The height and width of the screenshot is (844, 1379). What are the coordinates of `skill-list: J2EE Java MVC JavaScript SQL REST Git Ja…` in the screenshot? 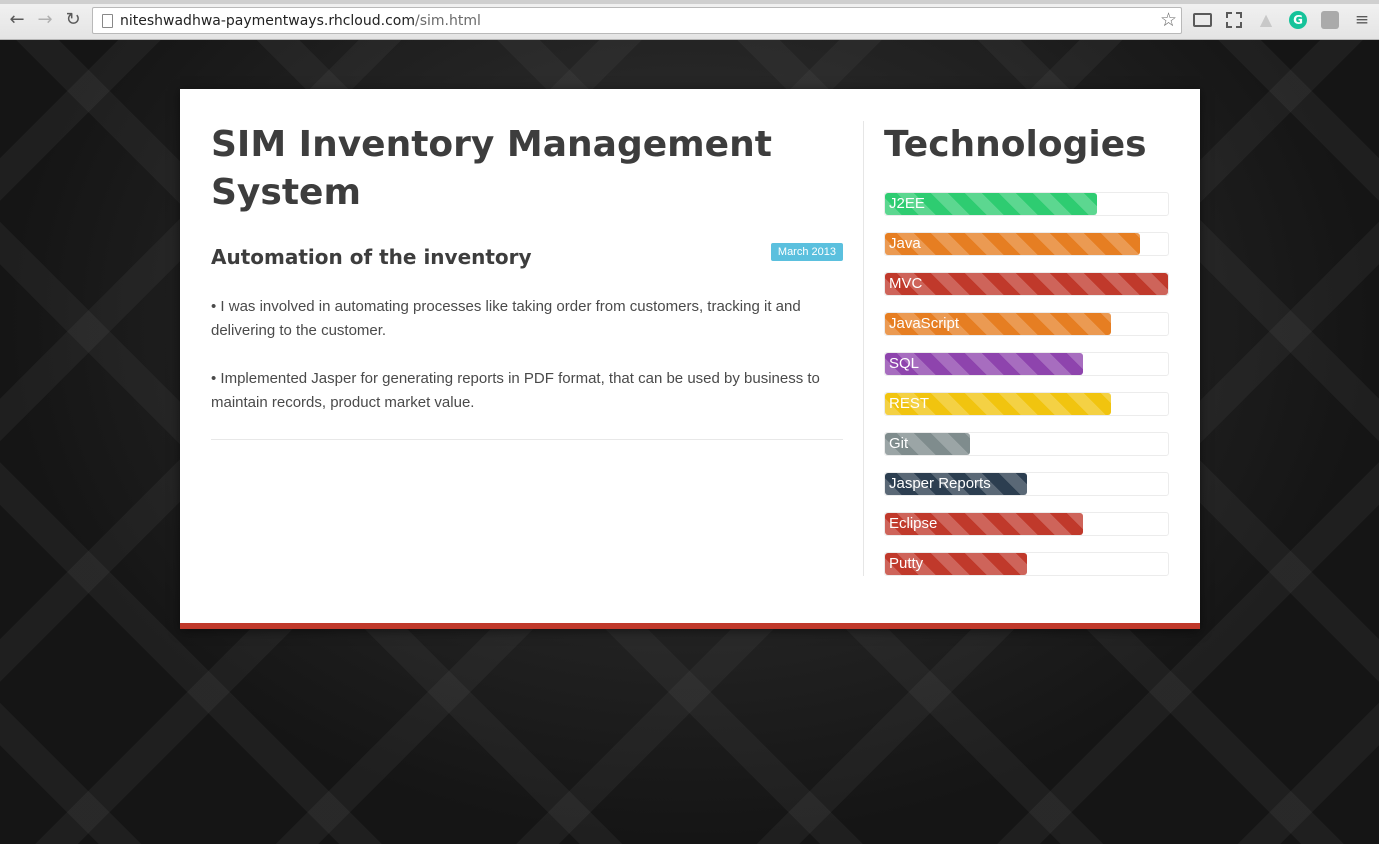 It's located at (1026, 384).